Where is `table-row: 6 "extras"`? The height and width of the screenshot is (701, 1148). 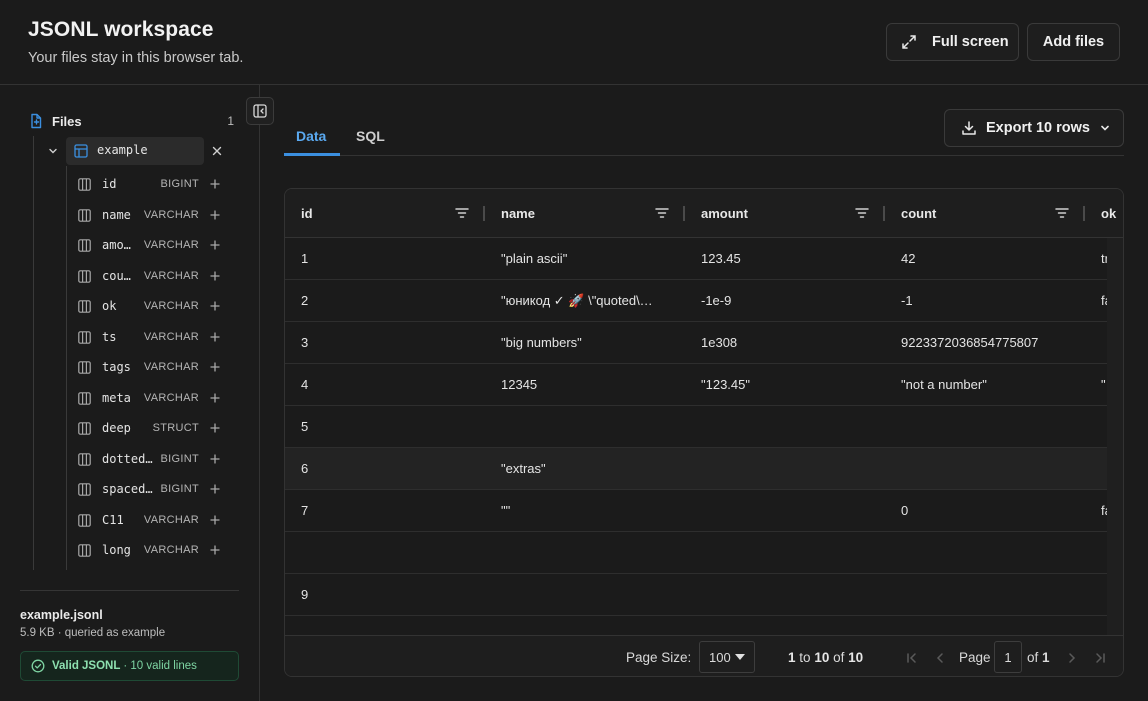
table-row: 6 "extras" is located at coordinates (696, 469).